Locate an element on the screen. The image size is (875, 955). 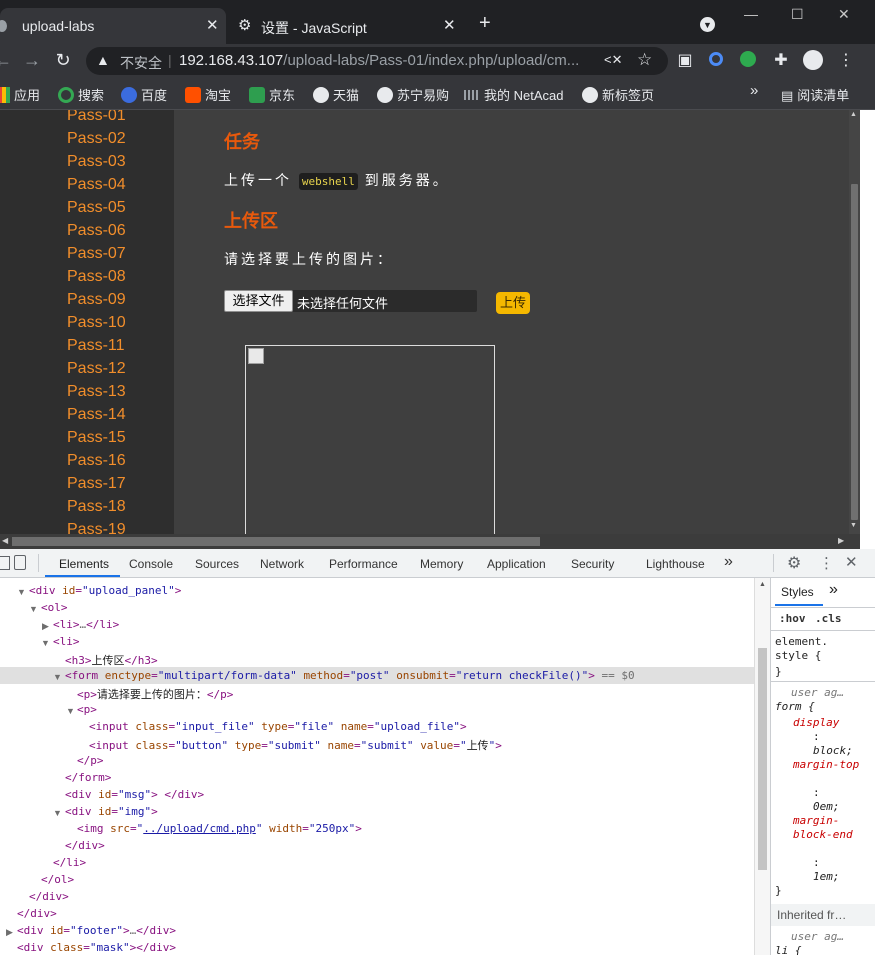
sidebar-item-pass-19: Pass-19 is located at coordinates (96, 527).